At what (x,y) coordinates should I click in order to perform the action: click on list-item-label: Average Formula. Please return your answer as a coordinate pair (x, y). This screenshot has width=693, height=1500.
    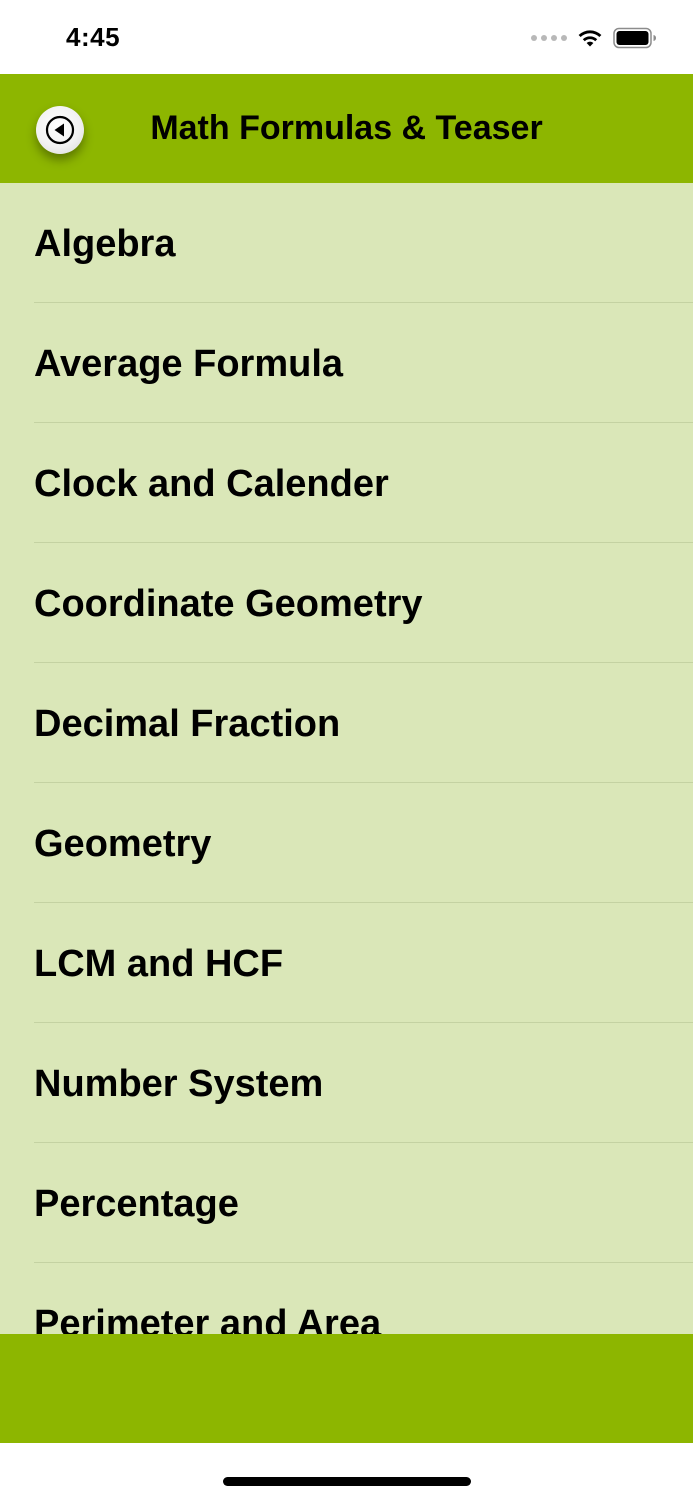
    Looking at the image, I should click on (189, 364).